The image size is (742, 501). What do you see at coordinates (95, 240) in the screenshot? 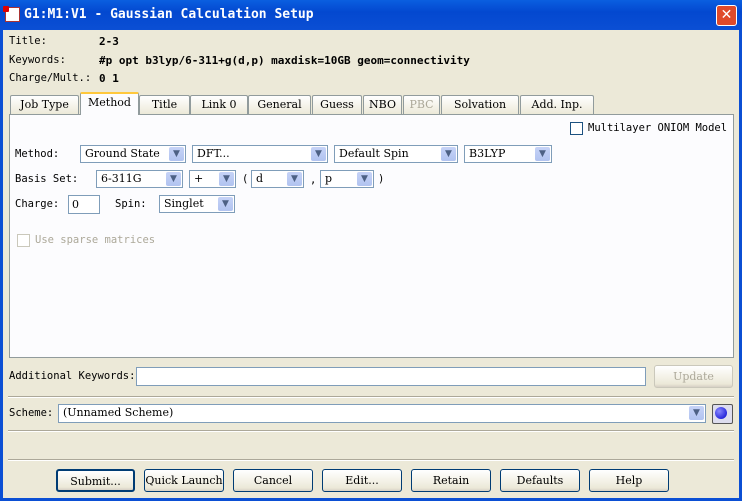
I see `sparse-label: Use sparse matrices` at bounding box center [95, 240].